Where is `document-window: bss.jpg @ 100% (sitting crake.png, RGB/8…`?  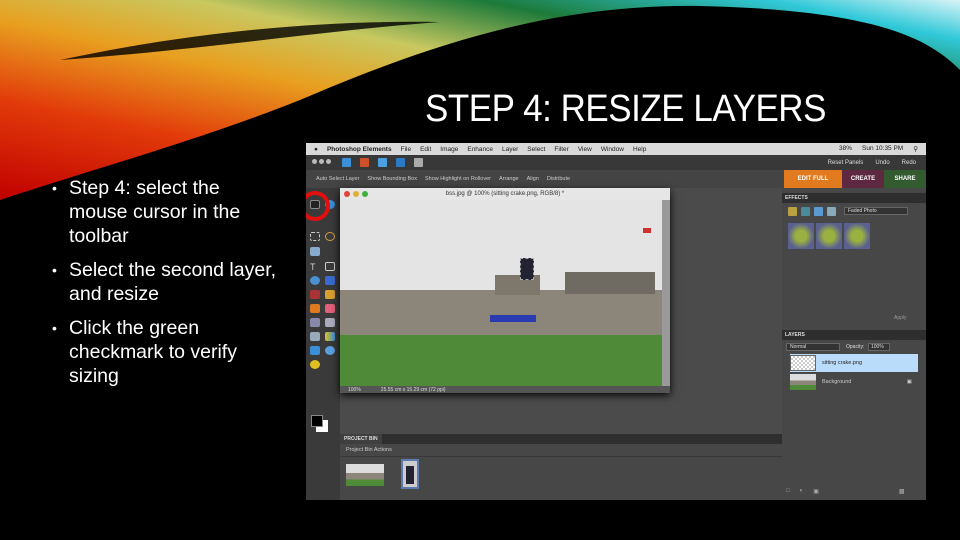
document-window: bss.jpg @ 100% (sitting crake.png, RGB/8… is located at coordinates (505, 290).